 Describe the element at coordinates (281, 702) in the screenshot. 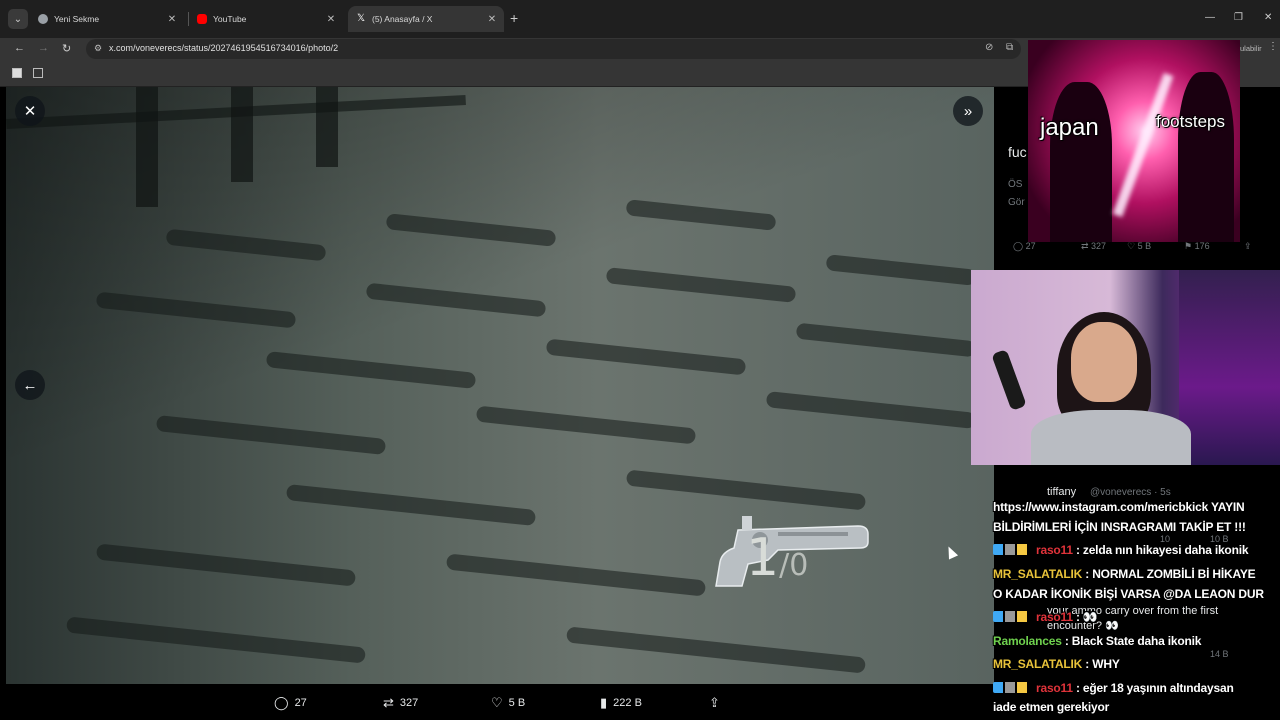

I see `reply-bubble-icon: ◯` at that location.